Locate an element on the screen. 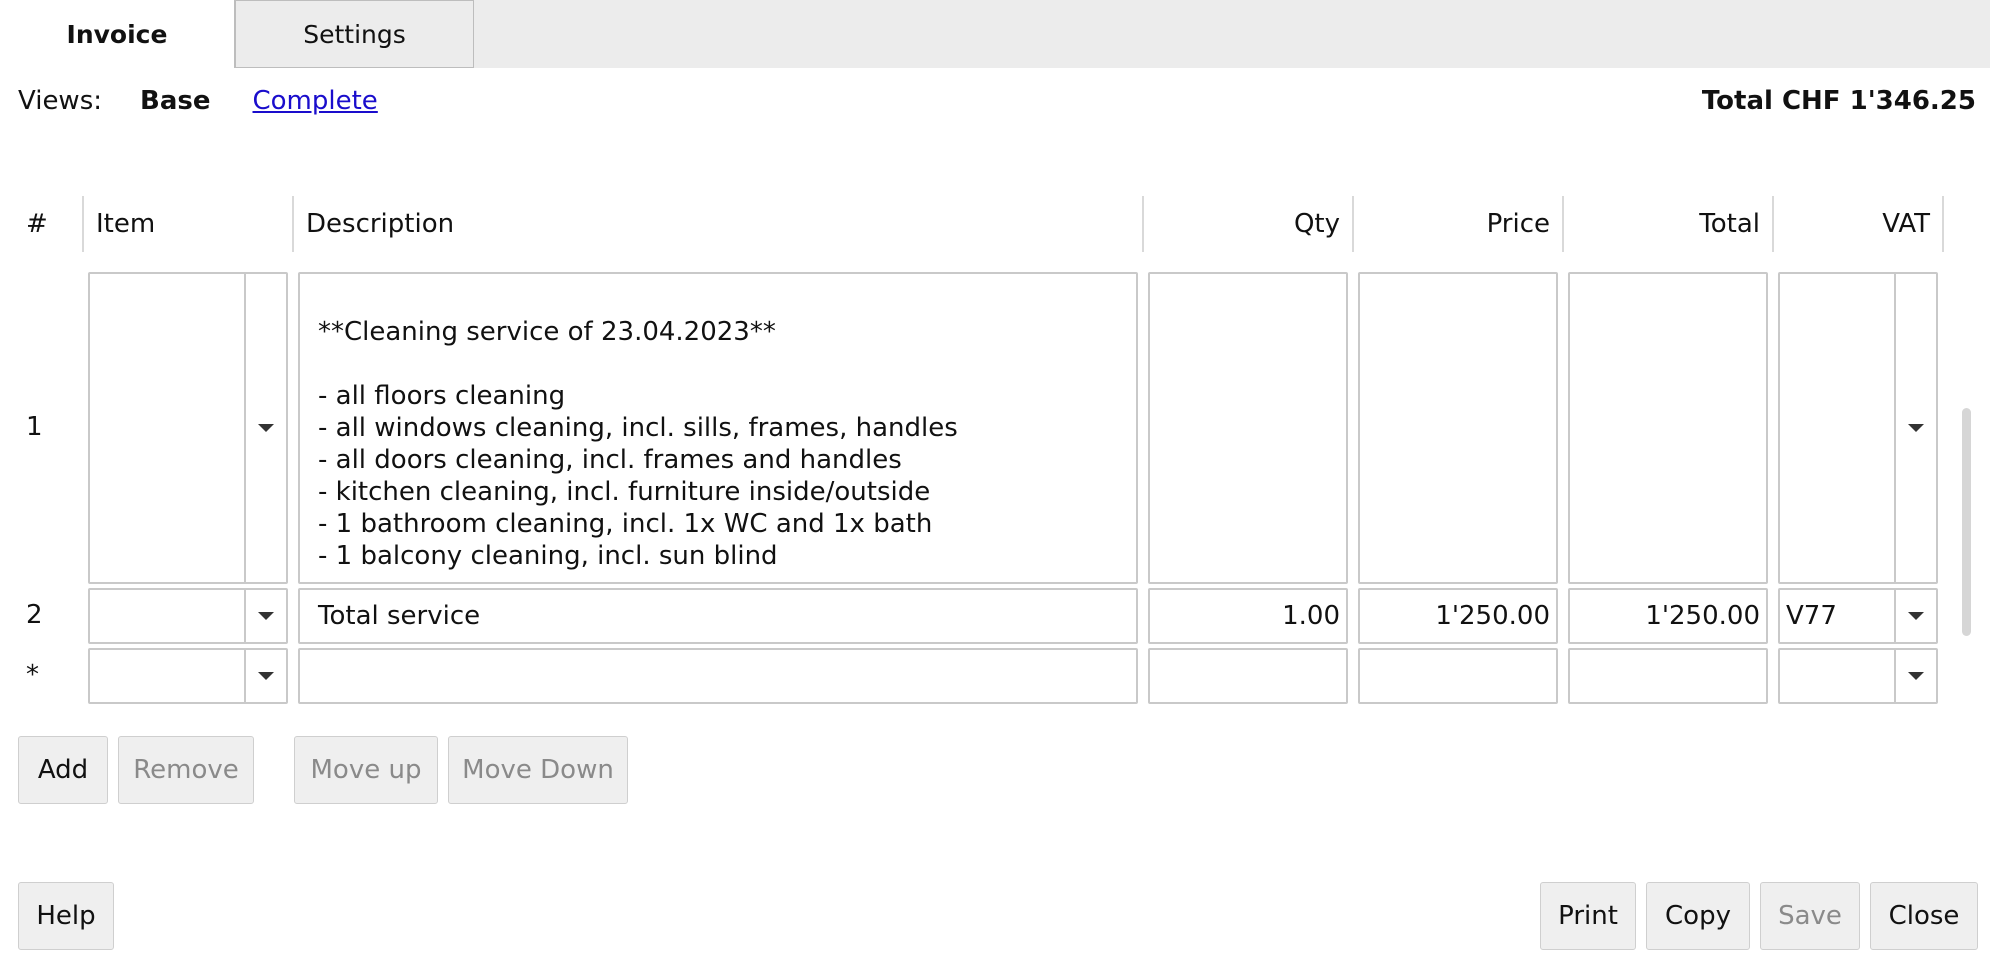 The width and height of the screenshot is (1990, 966). vat-value: V77 is located at coordinates (1811, 616).